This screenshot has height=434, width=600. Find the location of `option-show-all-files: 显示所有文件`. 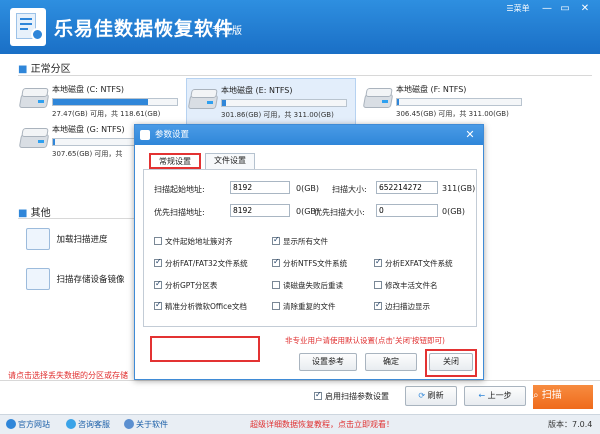

option-show-all-files: 显示所有文件 is located at coordinates (300, 241).